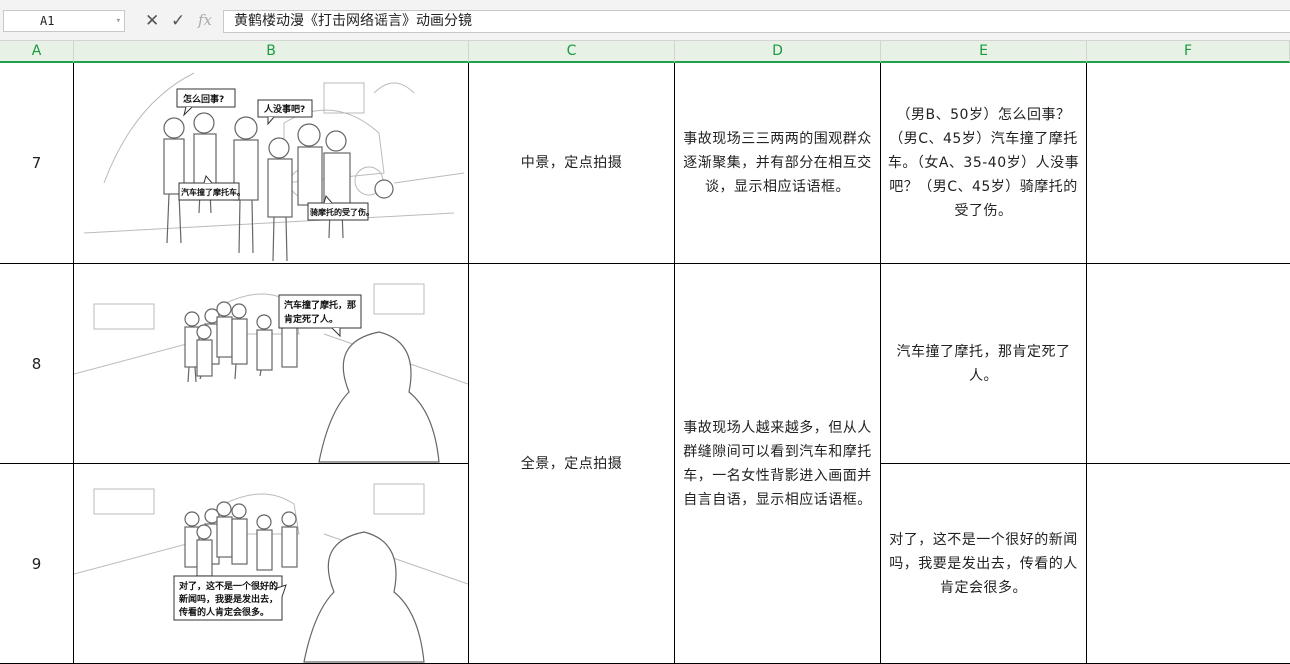  What do you see at coordinates (311, 319) in the screenshot?
I see `bubble-text: 肯定死了人。` at bounding box center [311, 319].